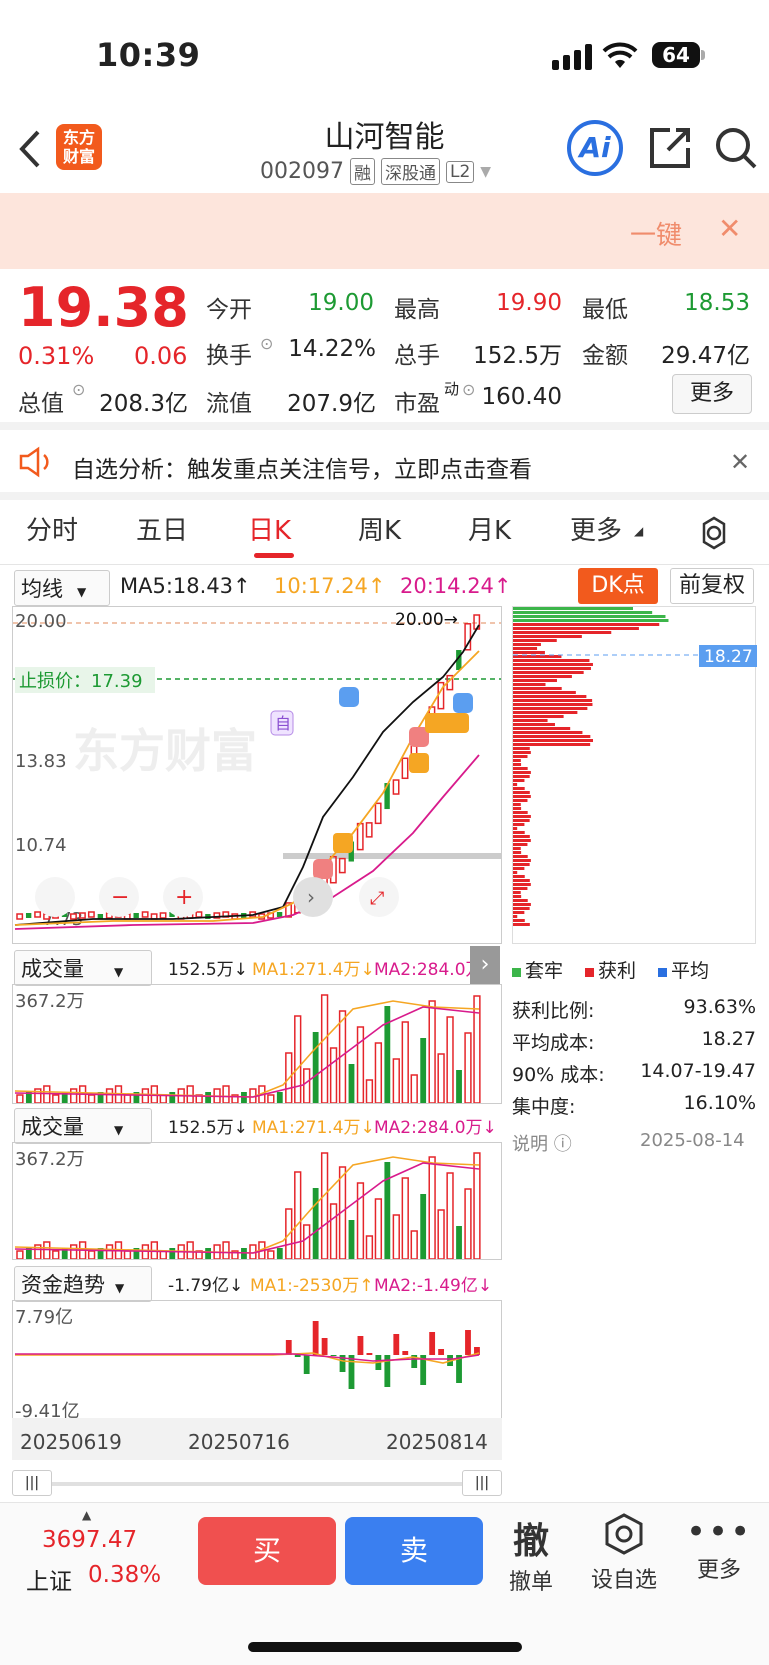 This screenshot has height=1665, width=769. Describe the element at coordinates (89, 1540) in the screenshot. I see `index-value: 3697.47` at that location.